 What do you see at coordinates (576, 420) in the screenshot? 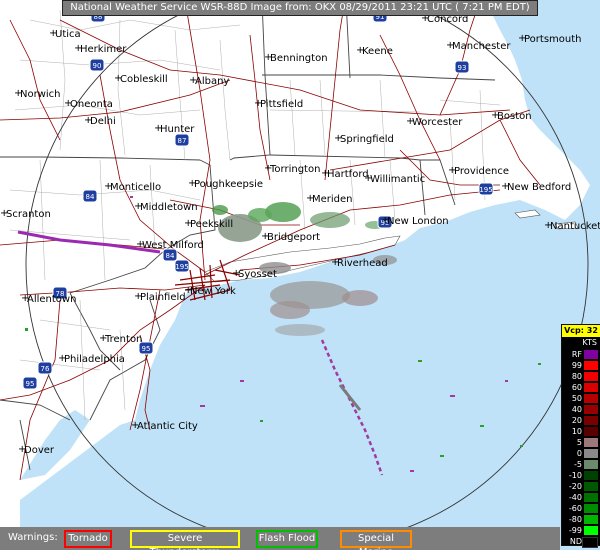
I see `legend-label: 20` at bounding box center [576, 420].